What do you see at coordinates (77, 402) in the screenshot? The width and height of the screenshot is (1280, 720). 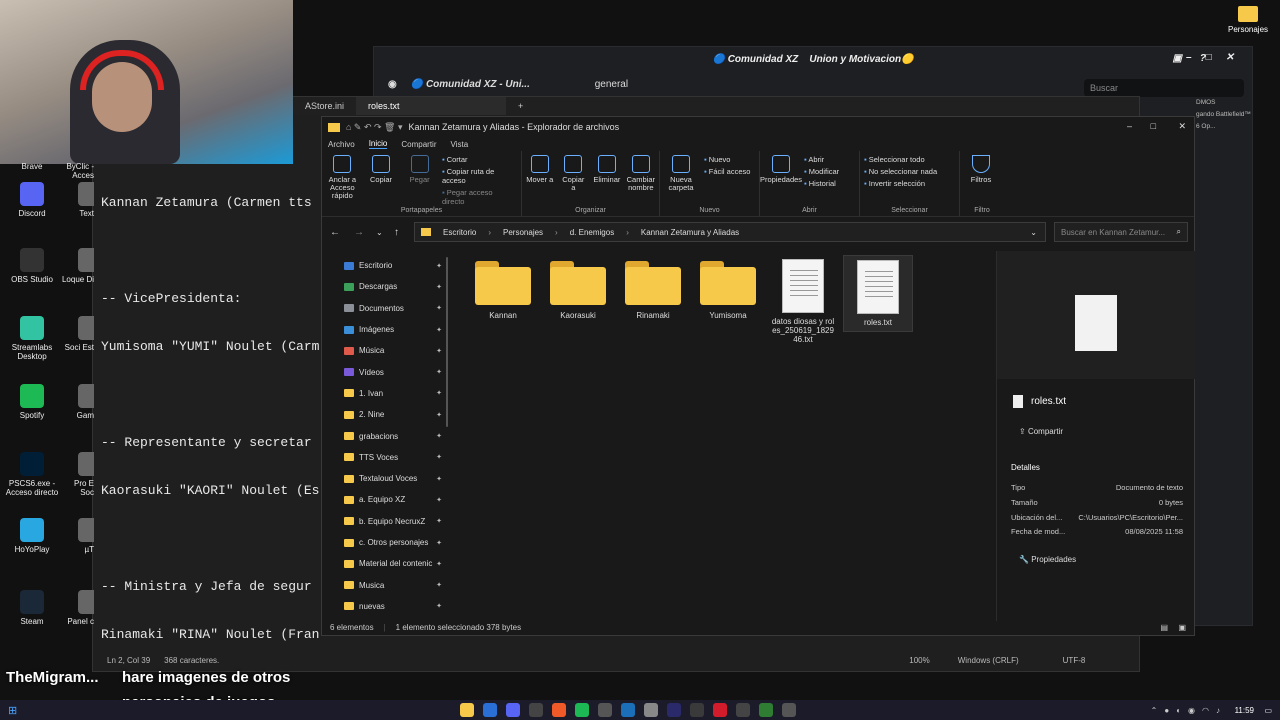 I see `desktop-icon: Gam` at bounding box center [77, 402].